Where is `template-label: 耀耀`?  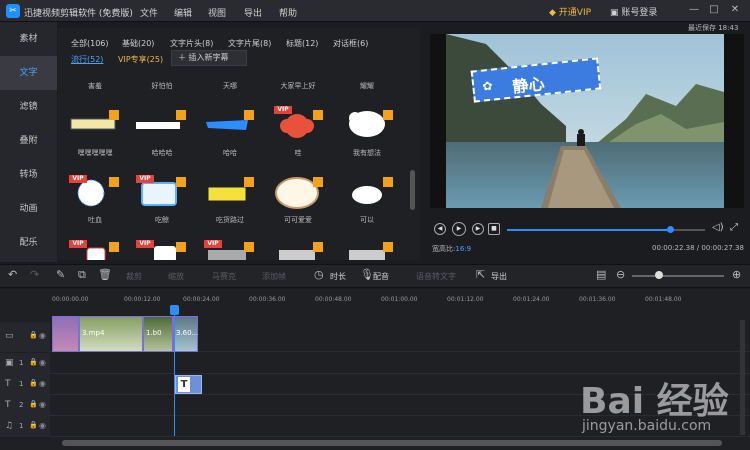
template-label: 耀耀 is located at coordinates (367, 86).